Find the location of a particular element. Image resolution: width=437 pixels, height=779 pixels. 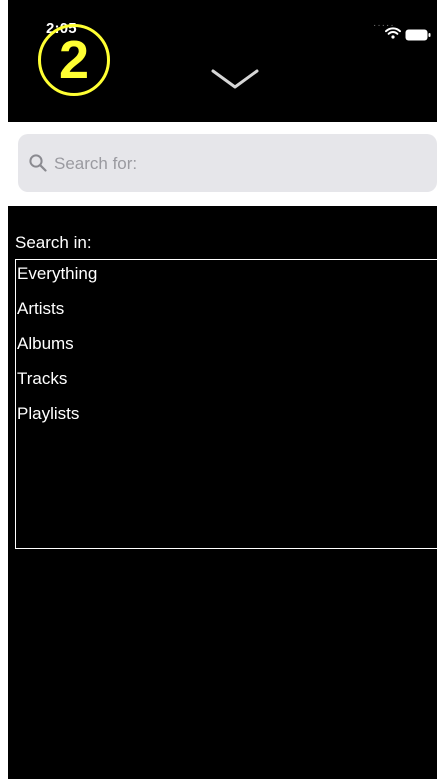

search-bar-container: Search for: is located at coordinates (222, 164).